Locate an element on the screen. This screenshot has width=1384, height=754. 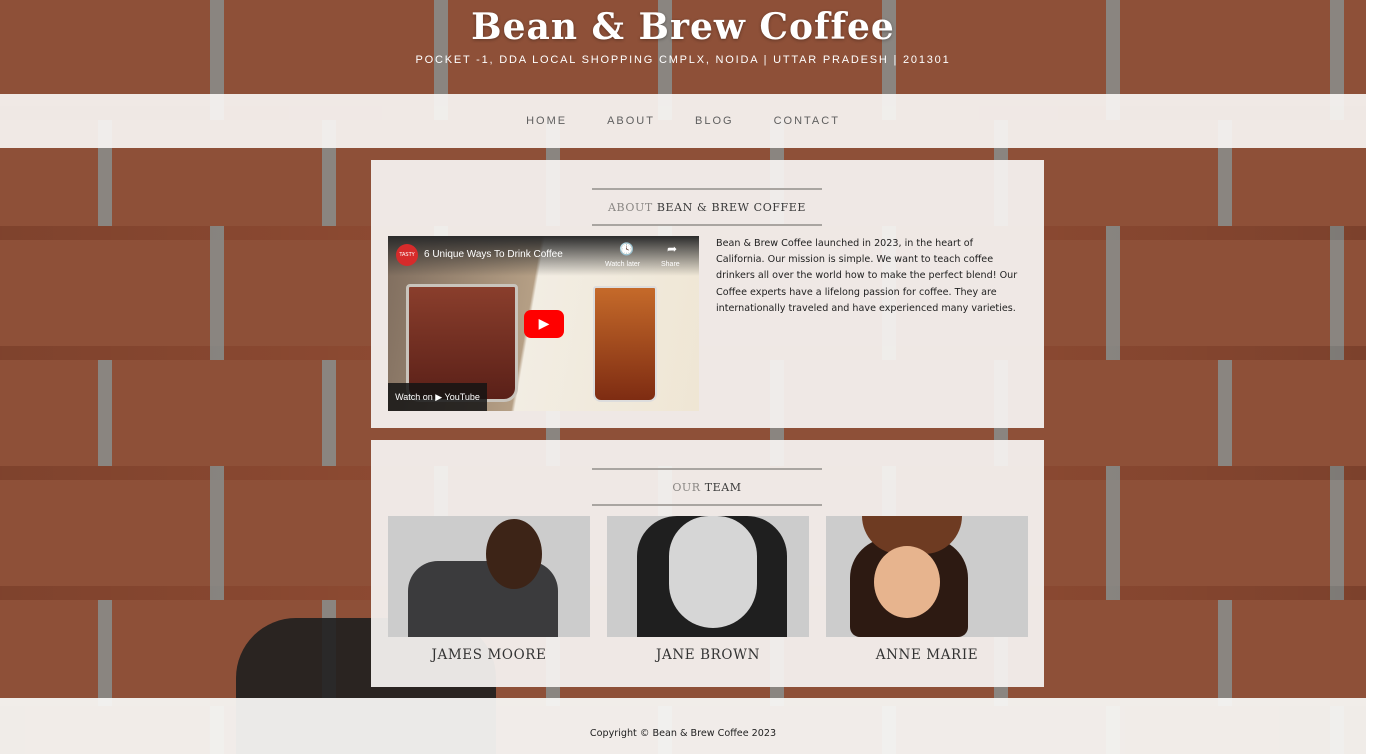
video-title: 6 Unique Ways To Drink Coffee is located at coordinates (493, 254).